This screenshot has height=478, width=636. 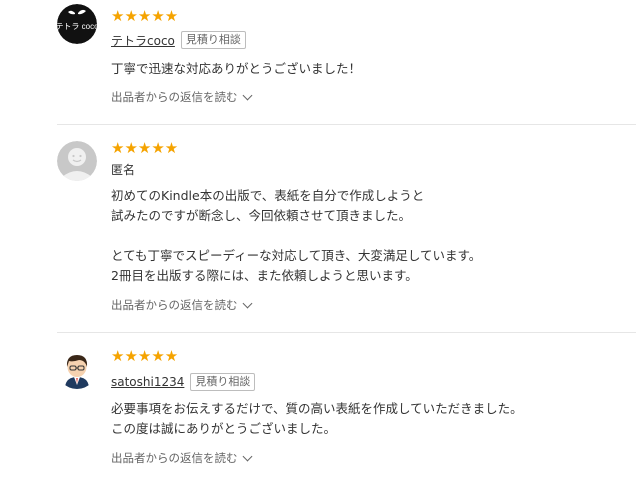 I want to click on reviewer-row: 匿名, so click(x=123, y=169).